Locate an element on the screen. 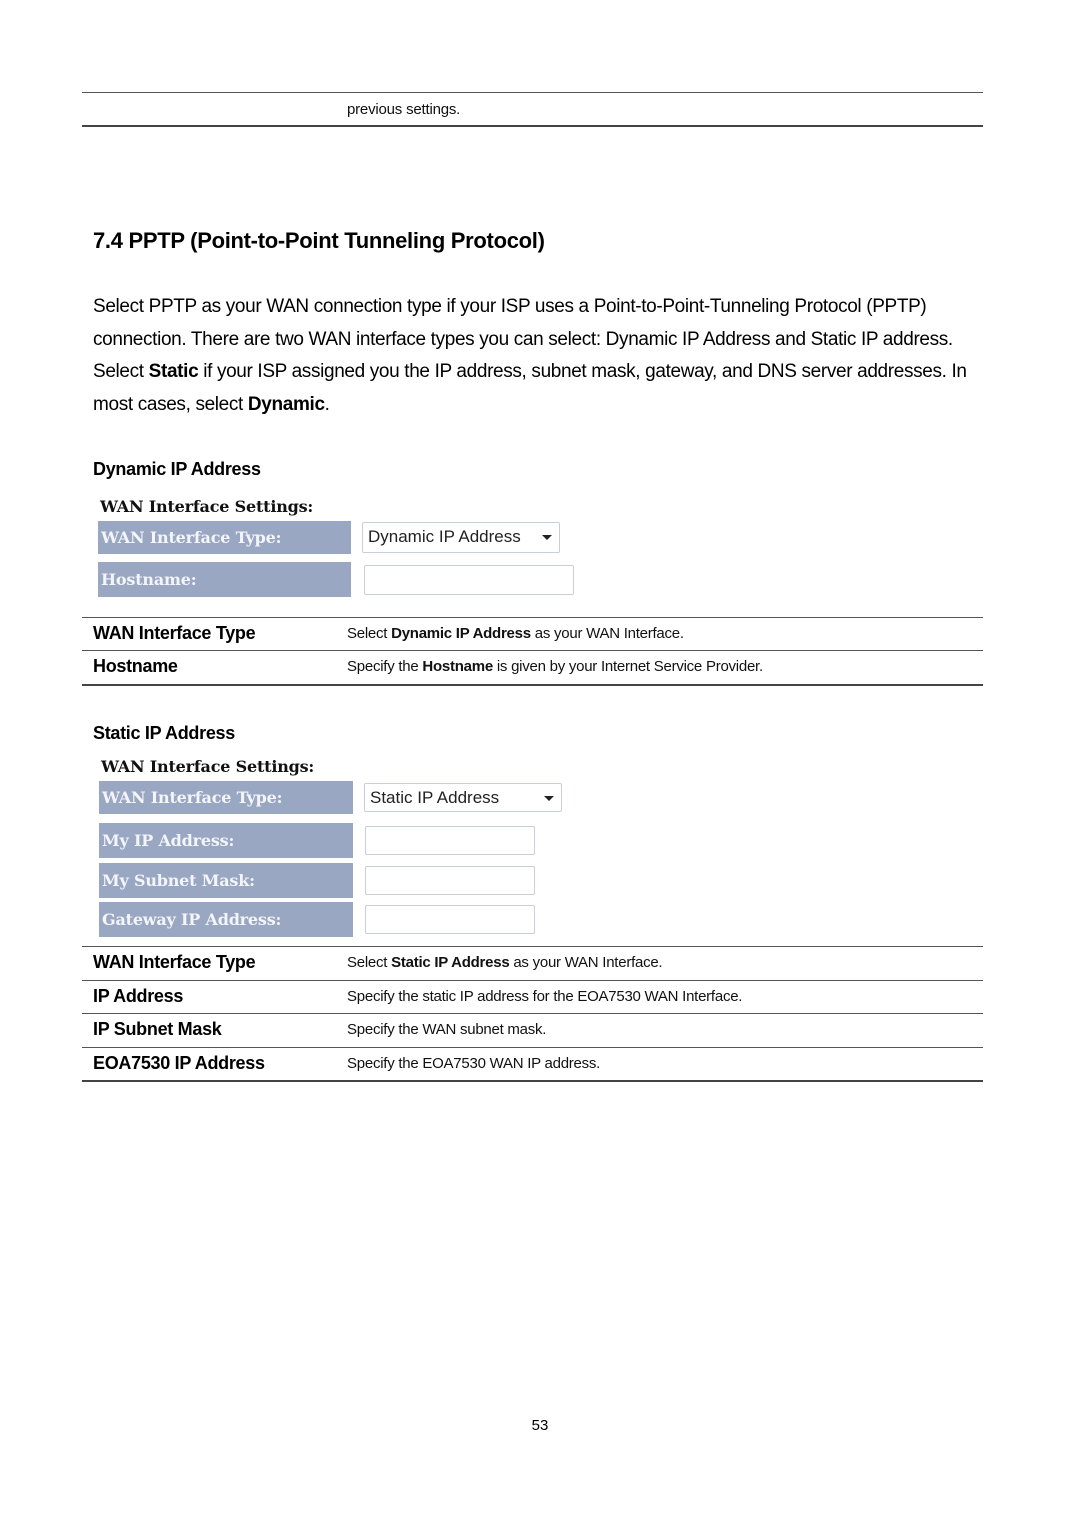 This screenshot has width=1080, height=1527. wan-interface-type-select: Static IP Address is located at coordinates (463, 797).